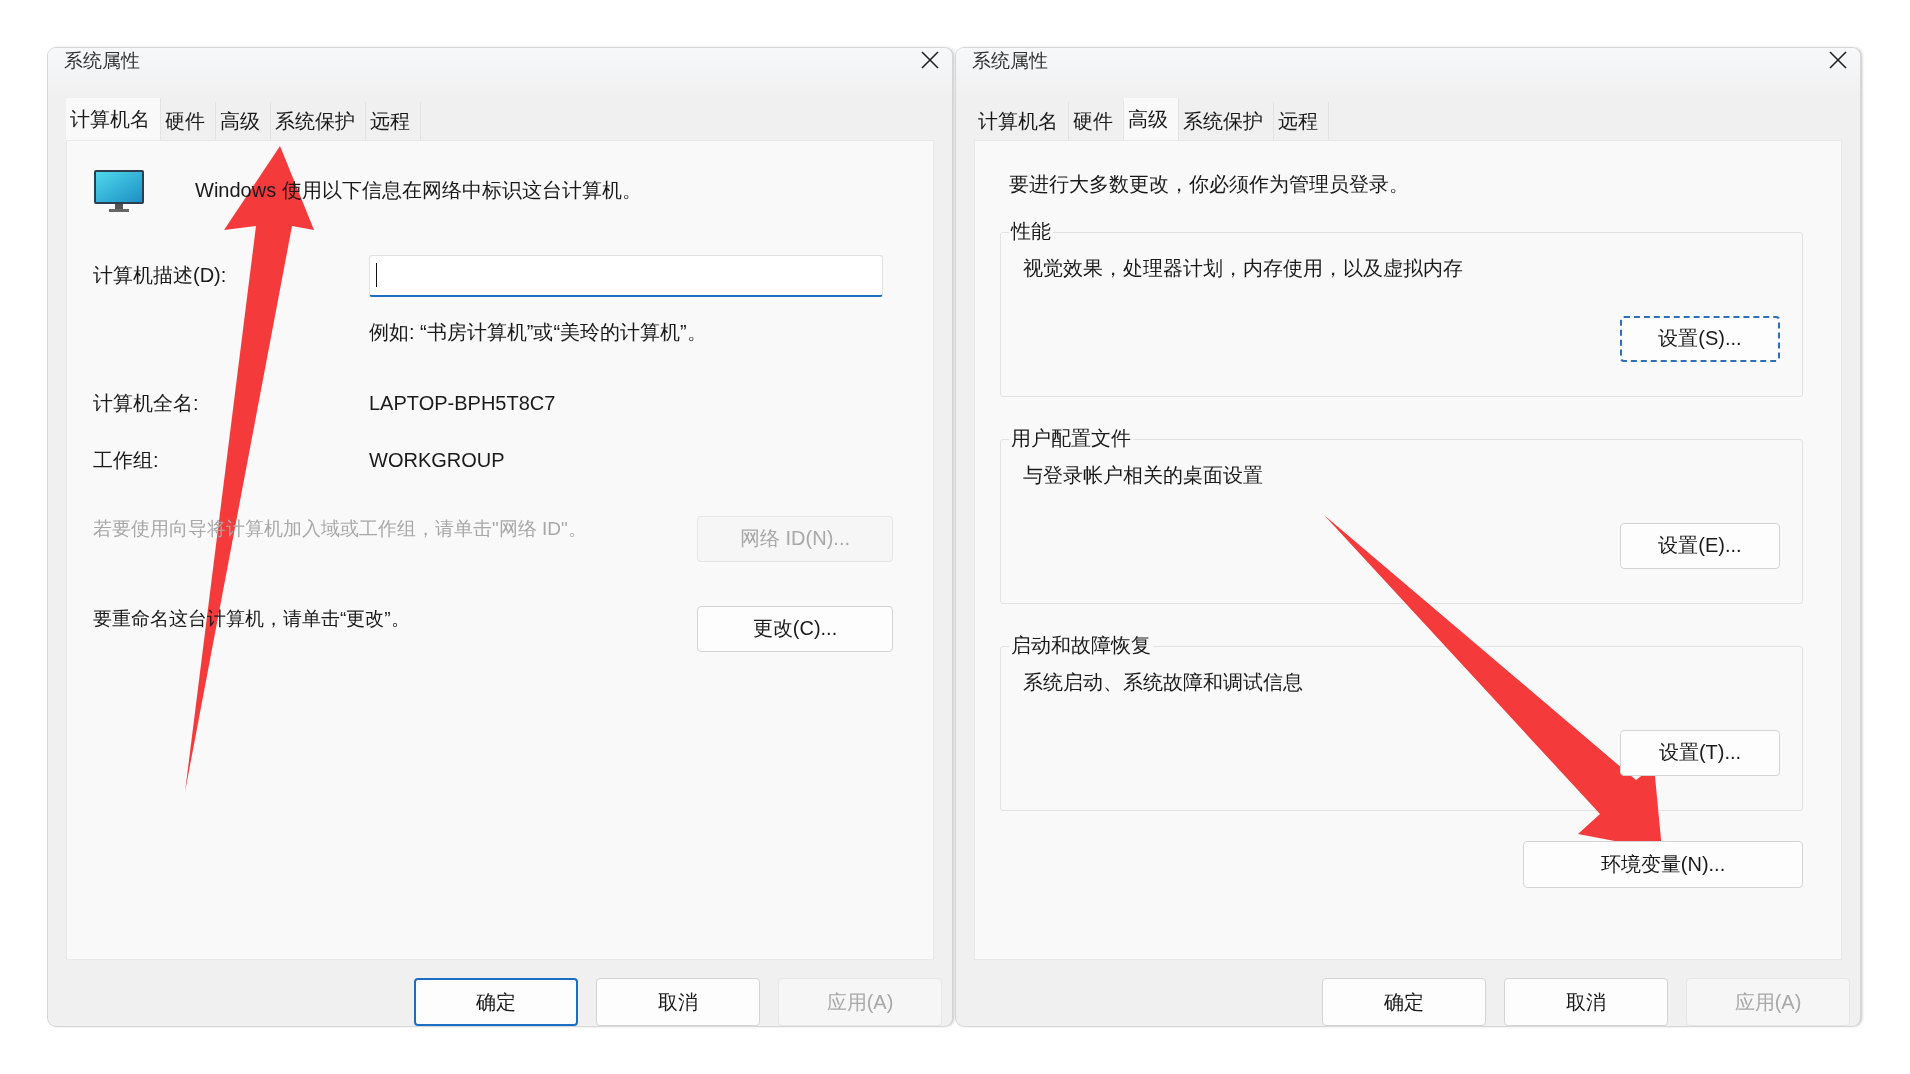  What do you see at coordinates (437, 460) in the screenshot?
I see `info-value: WORKGROUP` at bounding box center [437, 460].